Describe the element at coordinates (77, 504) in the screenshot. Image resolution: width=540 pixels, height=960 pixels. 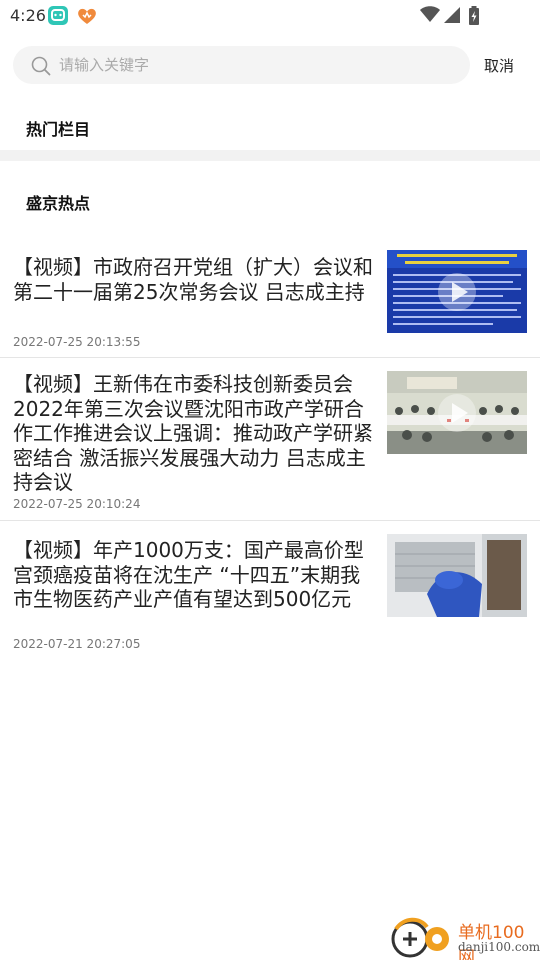
I see `news-time: 2022-07-25 20:10:24` at that location.